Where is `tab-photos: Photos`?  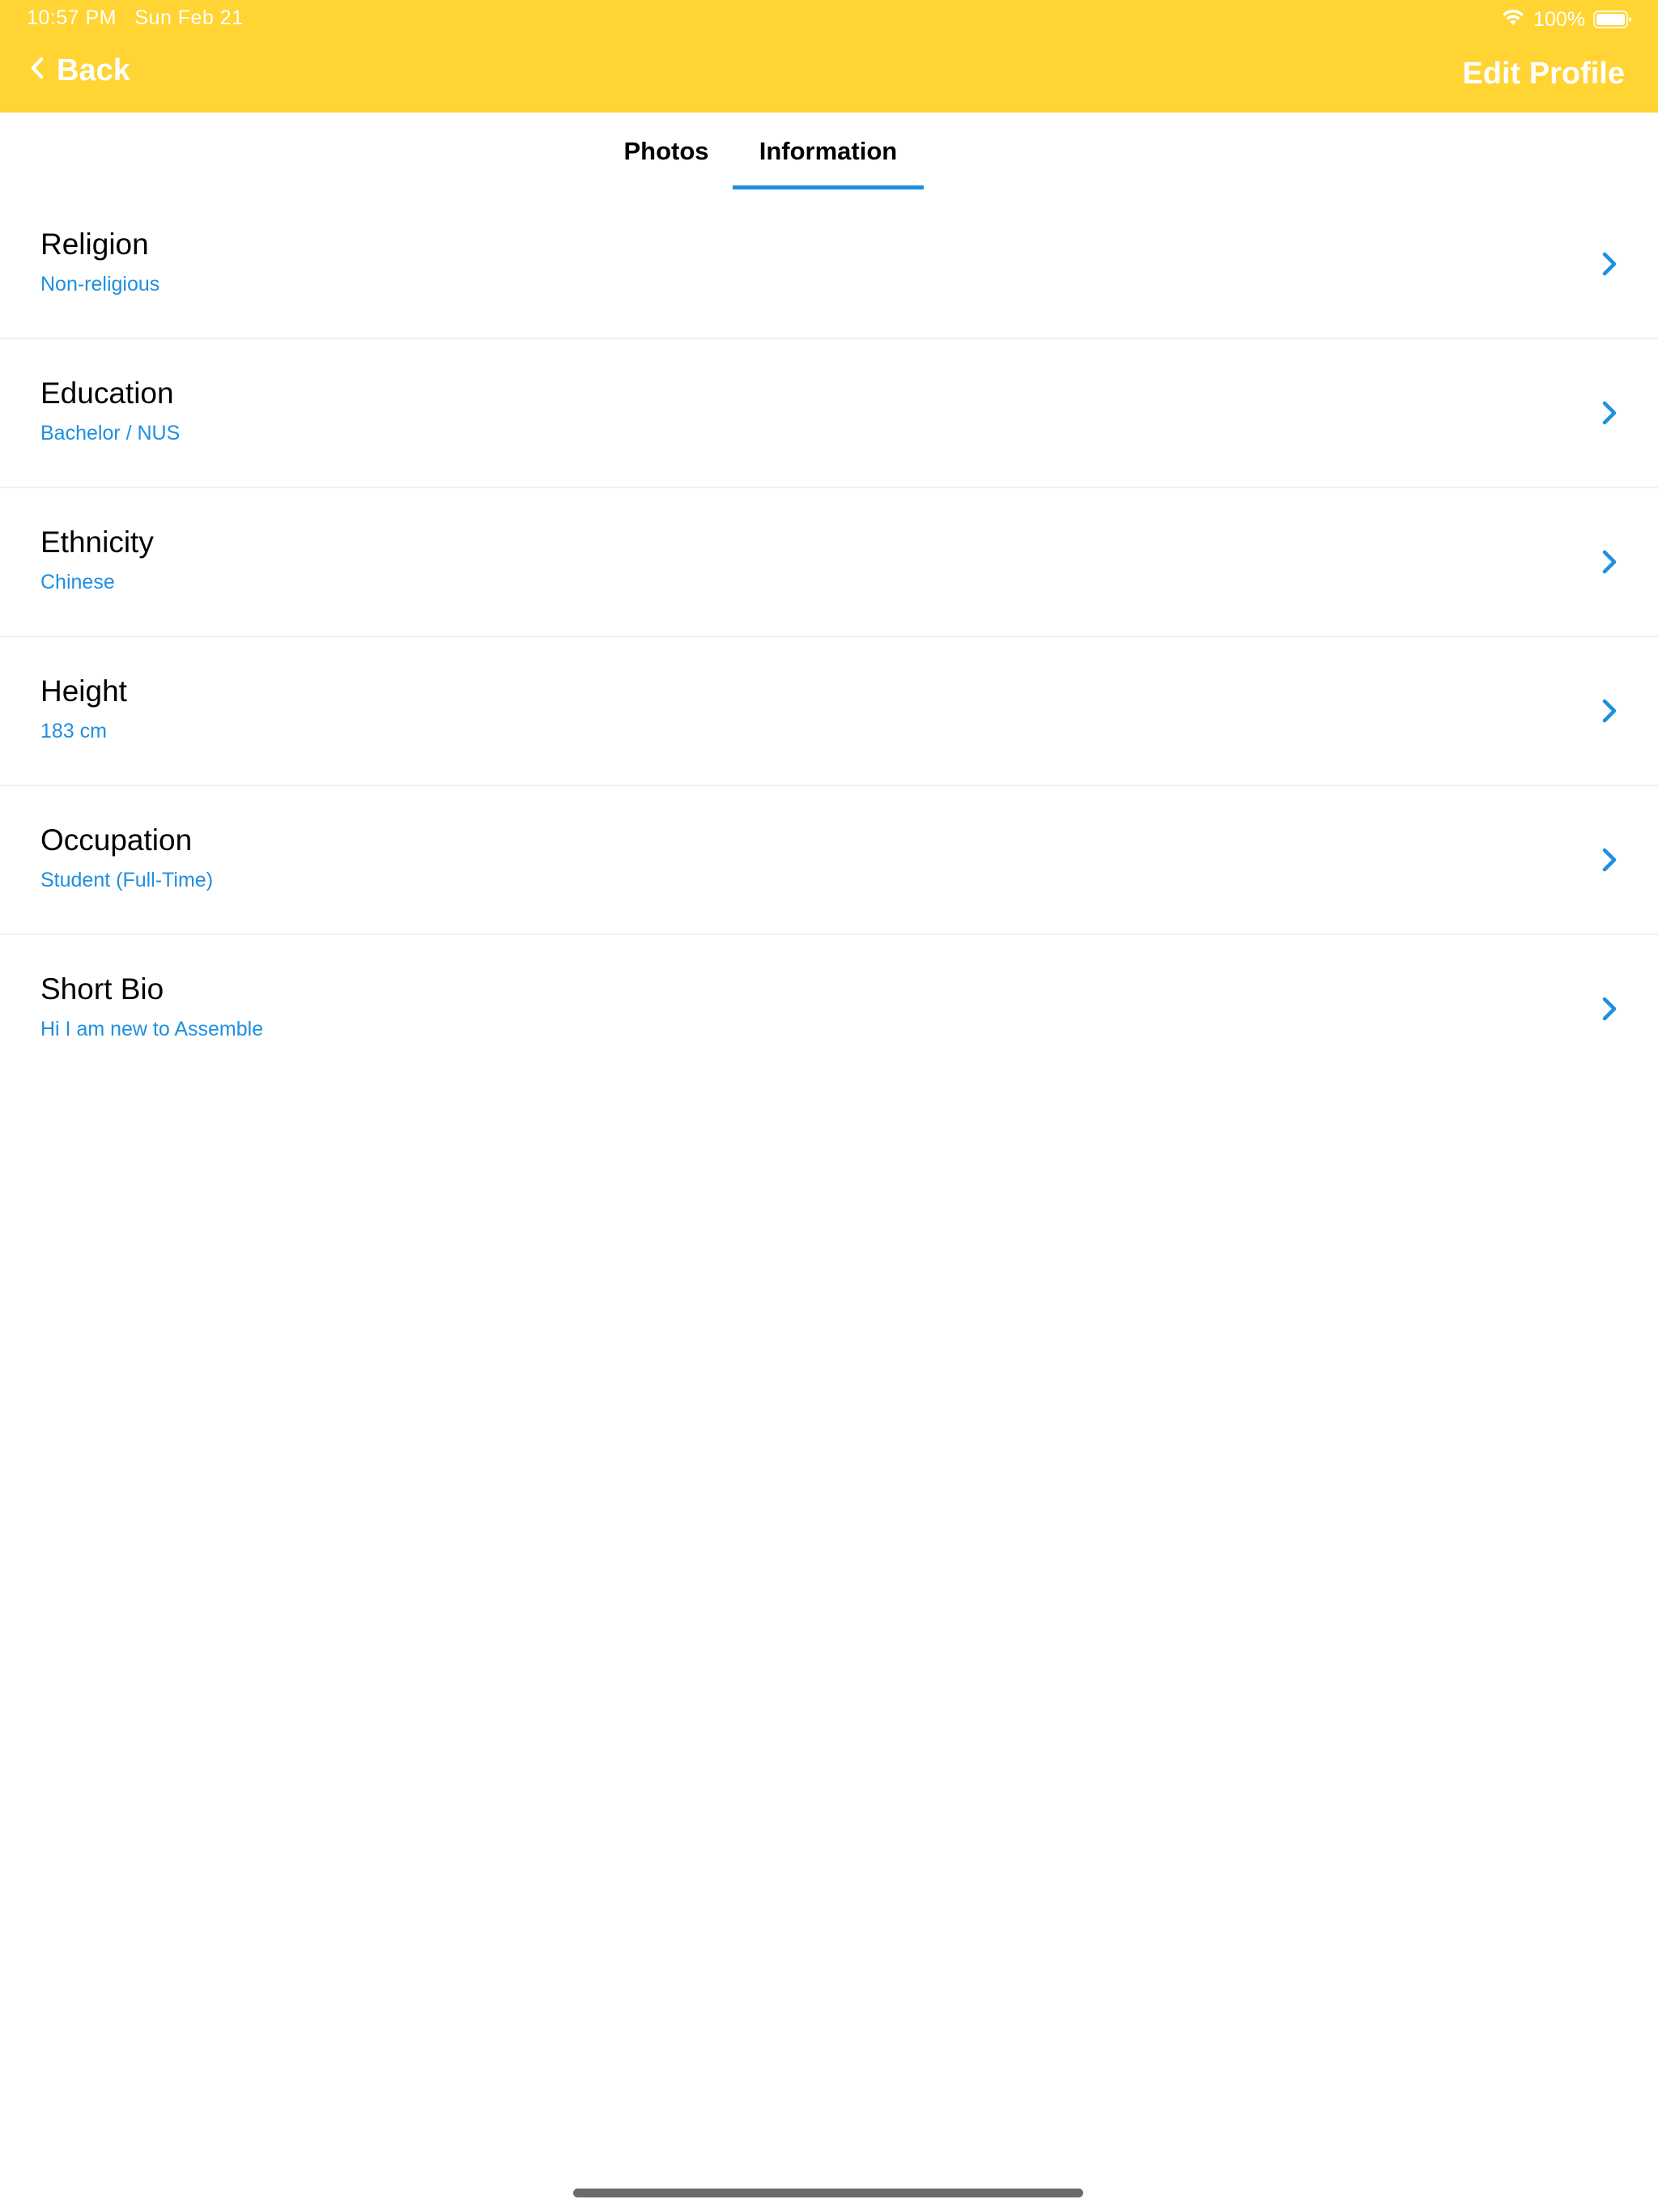 tab-photos: Photos is located at coordinates (666, 152).